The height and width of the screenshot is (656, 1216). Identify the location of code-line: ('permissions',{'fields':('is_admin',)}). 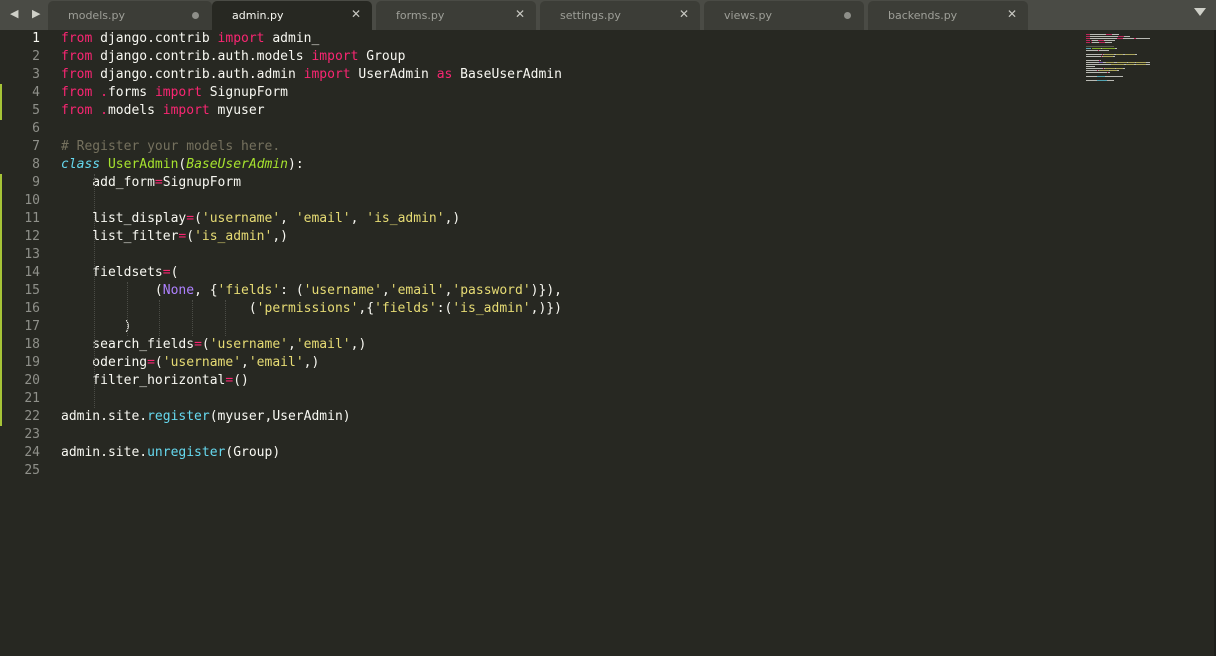
(311, 309).